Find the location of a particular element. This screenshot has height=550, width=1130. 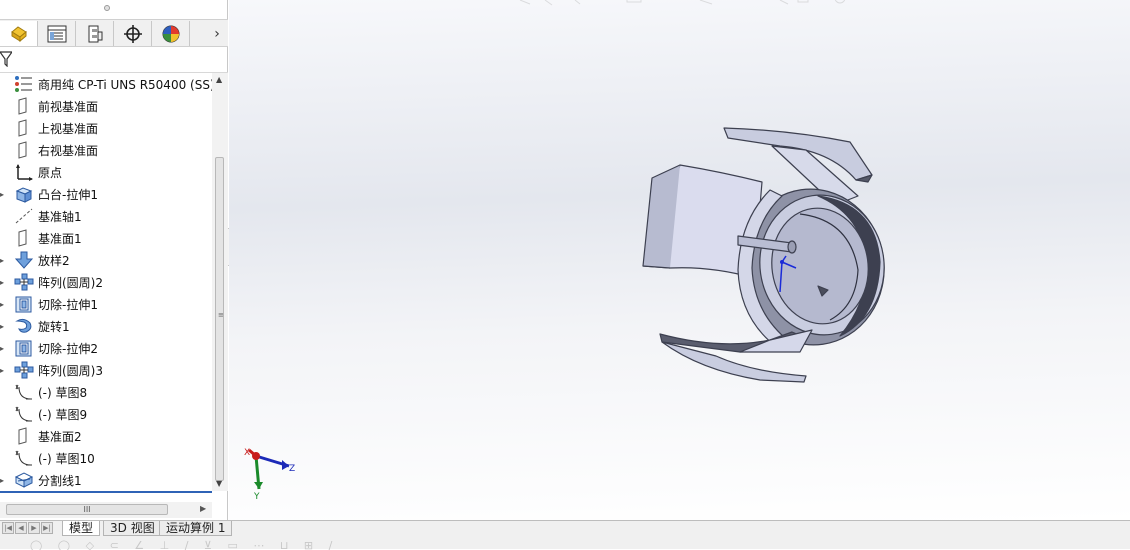

featuremanager-icon is located at coordinates (18, 33).